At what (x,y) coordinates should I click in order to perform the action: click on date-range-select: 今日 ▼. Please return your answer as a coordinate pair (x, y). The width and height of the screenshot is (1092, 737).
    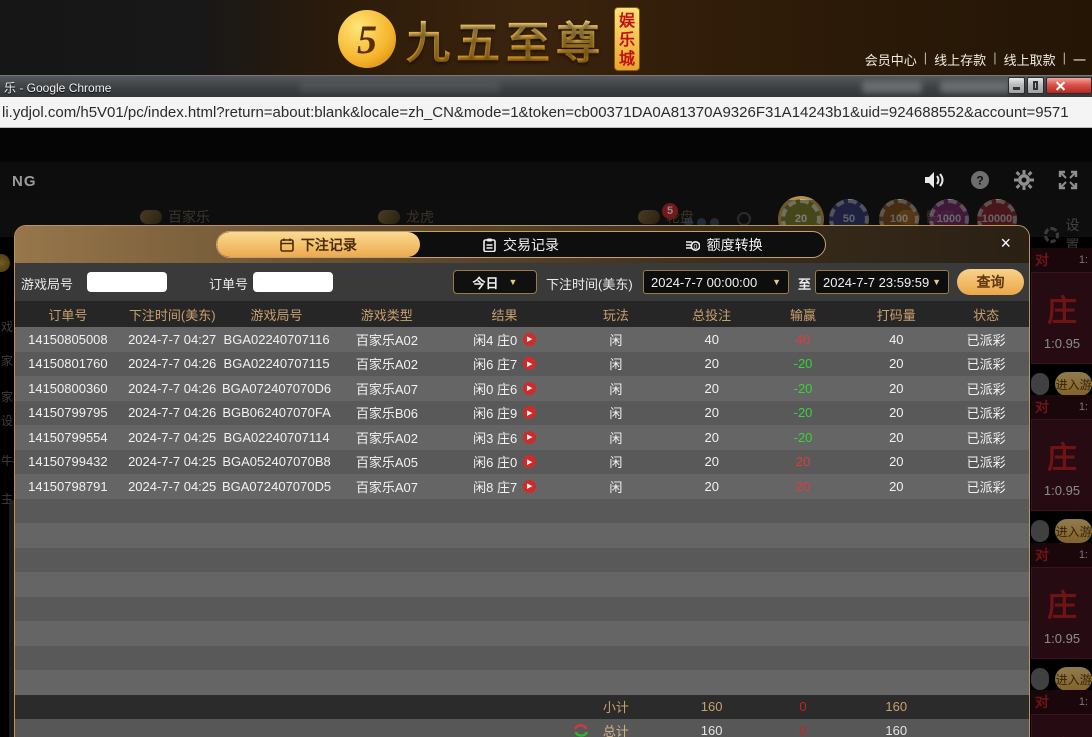
    Looking at the image, I should click on (495, 282).